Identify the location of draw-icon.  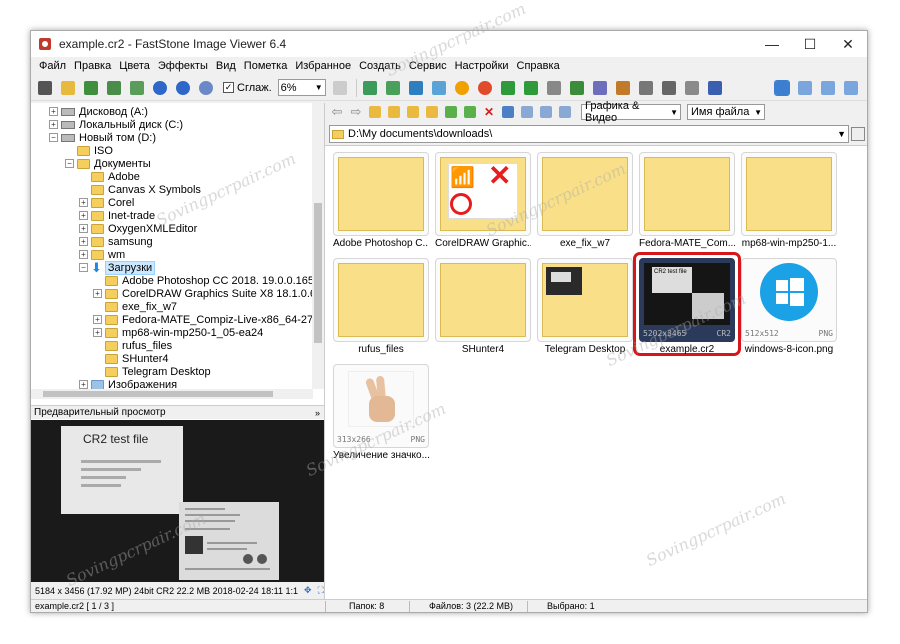
(623, 88).